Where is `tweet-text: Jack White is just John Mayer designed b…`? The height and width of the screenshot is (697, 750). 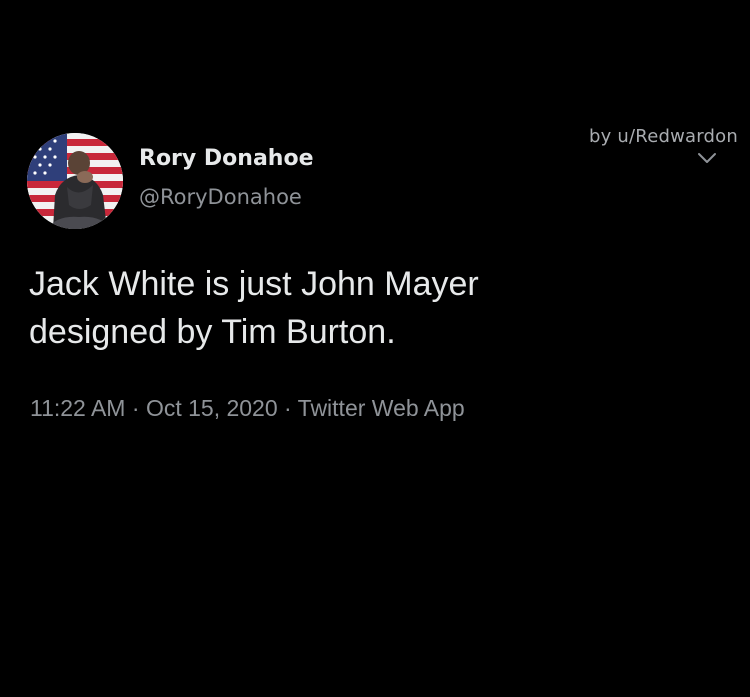
tweet-text: Jack White is just John Mayer designed b… is located at coordinates (374, 308).